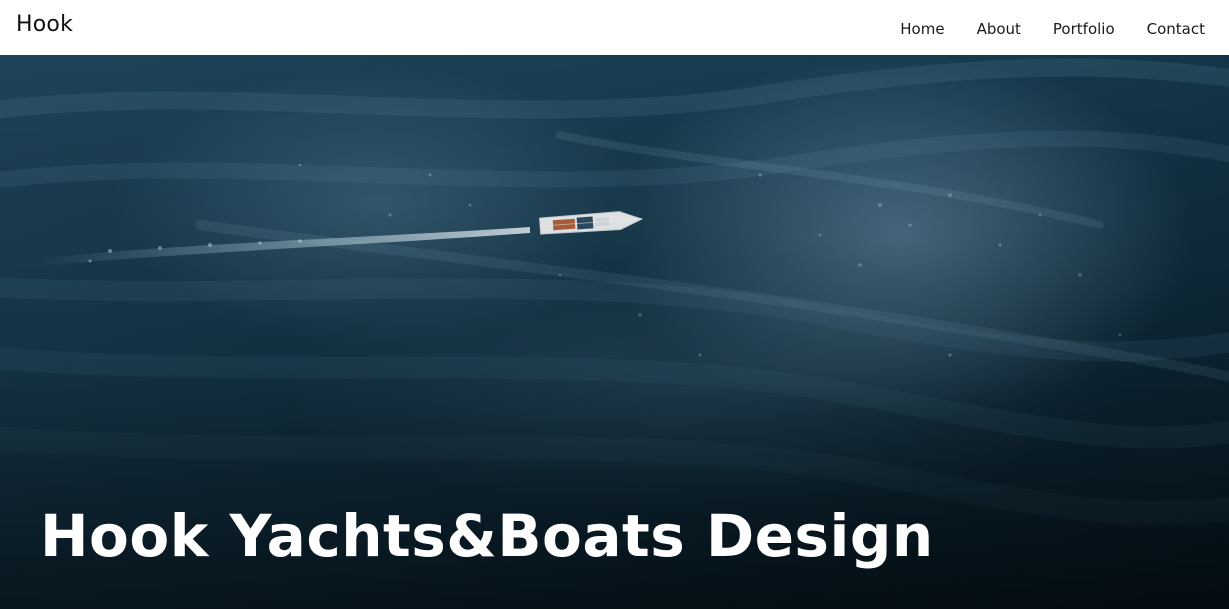 Image resolution: width=1229 pixels, height=609 pixels. I want to click on nav-link-portfolio: Portfolio, so click(1084, 29).